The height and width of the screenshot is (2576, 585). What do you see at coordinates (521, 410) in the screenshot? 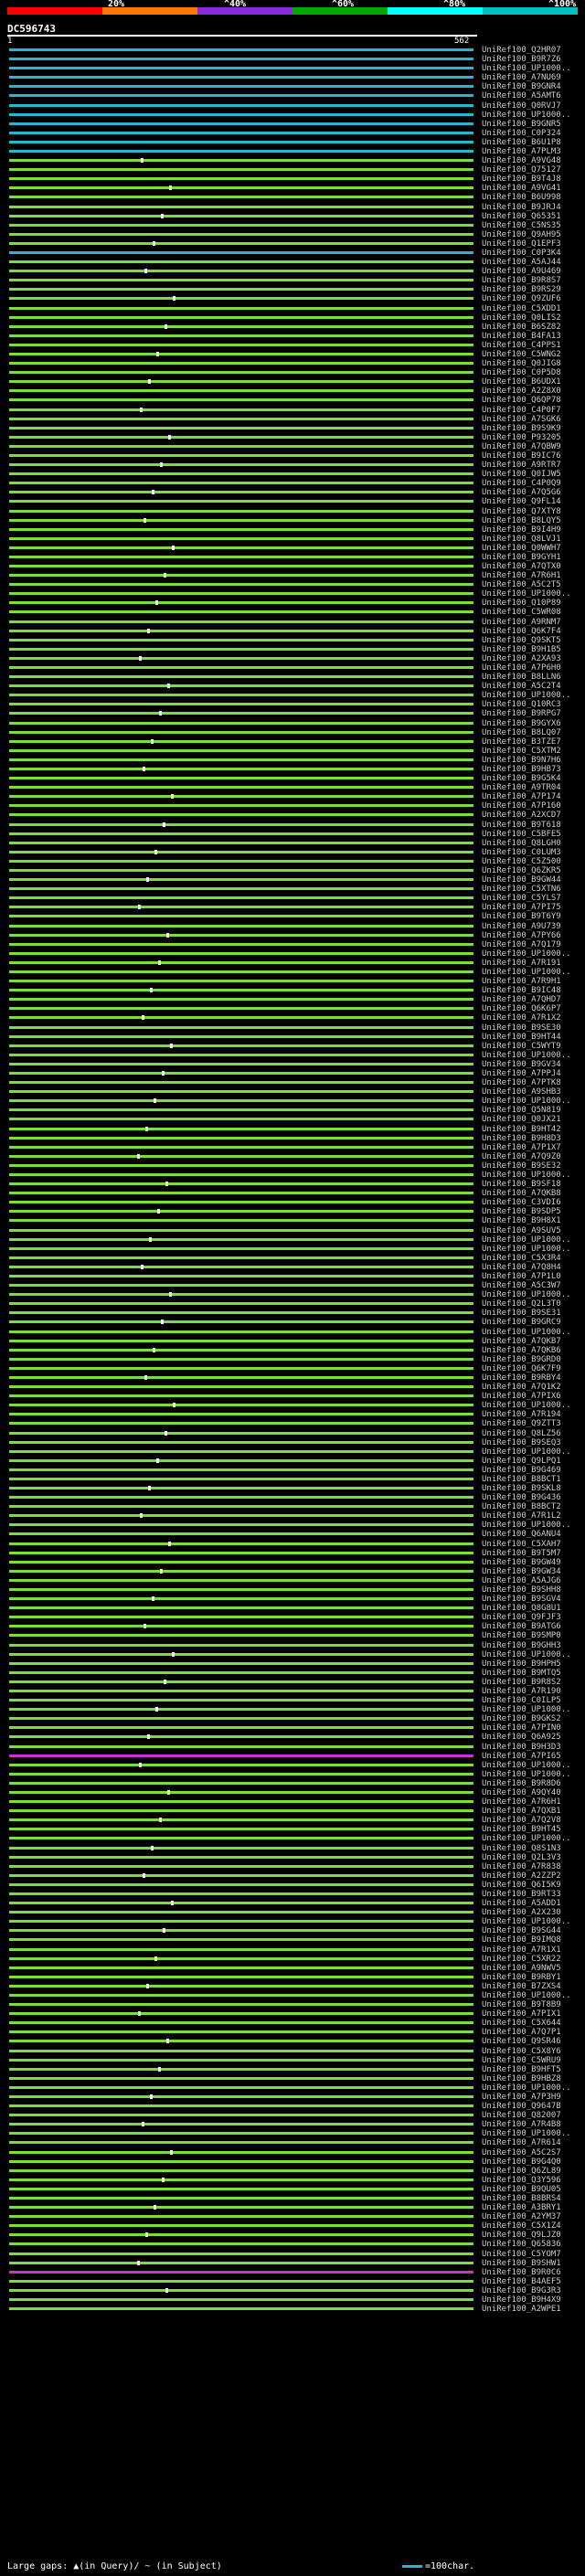
I see `hit-label: UniRef100_C4P0F7` at bounding box center [521, 410].